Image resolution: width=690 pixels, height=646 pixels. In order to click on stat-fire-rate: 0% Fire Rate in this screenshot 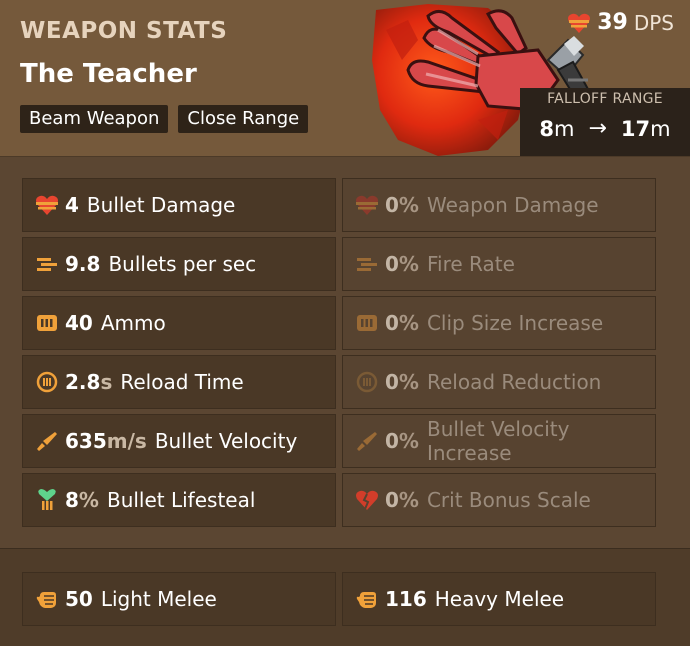, I will do `click(499, 264)`.